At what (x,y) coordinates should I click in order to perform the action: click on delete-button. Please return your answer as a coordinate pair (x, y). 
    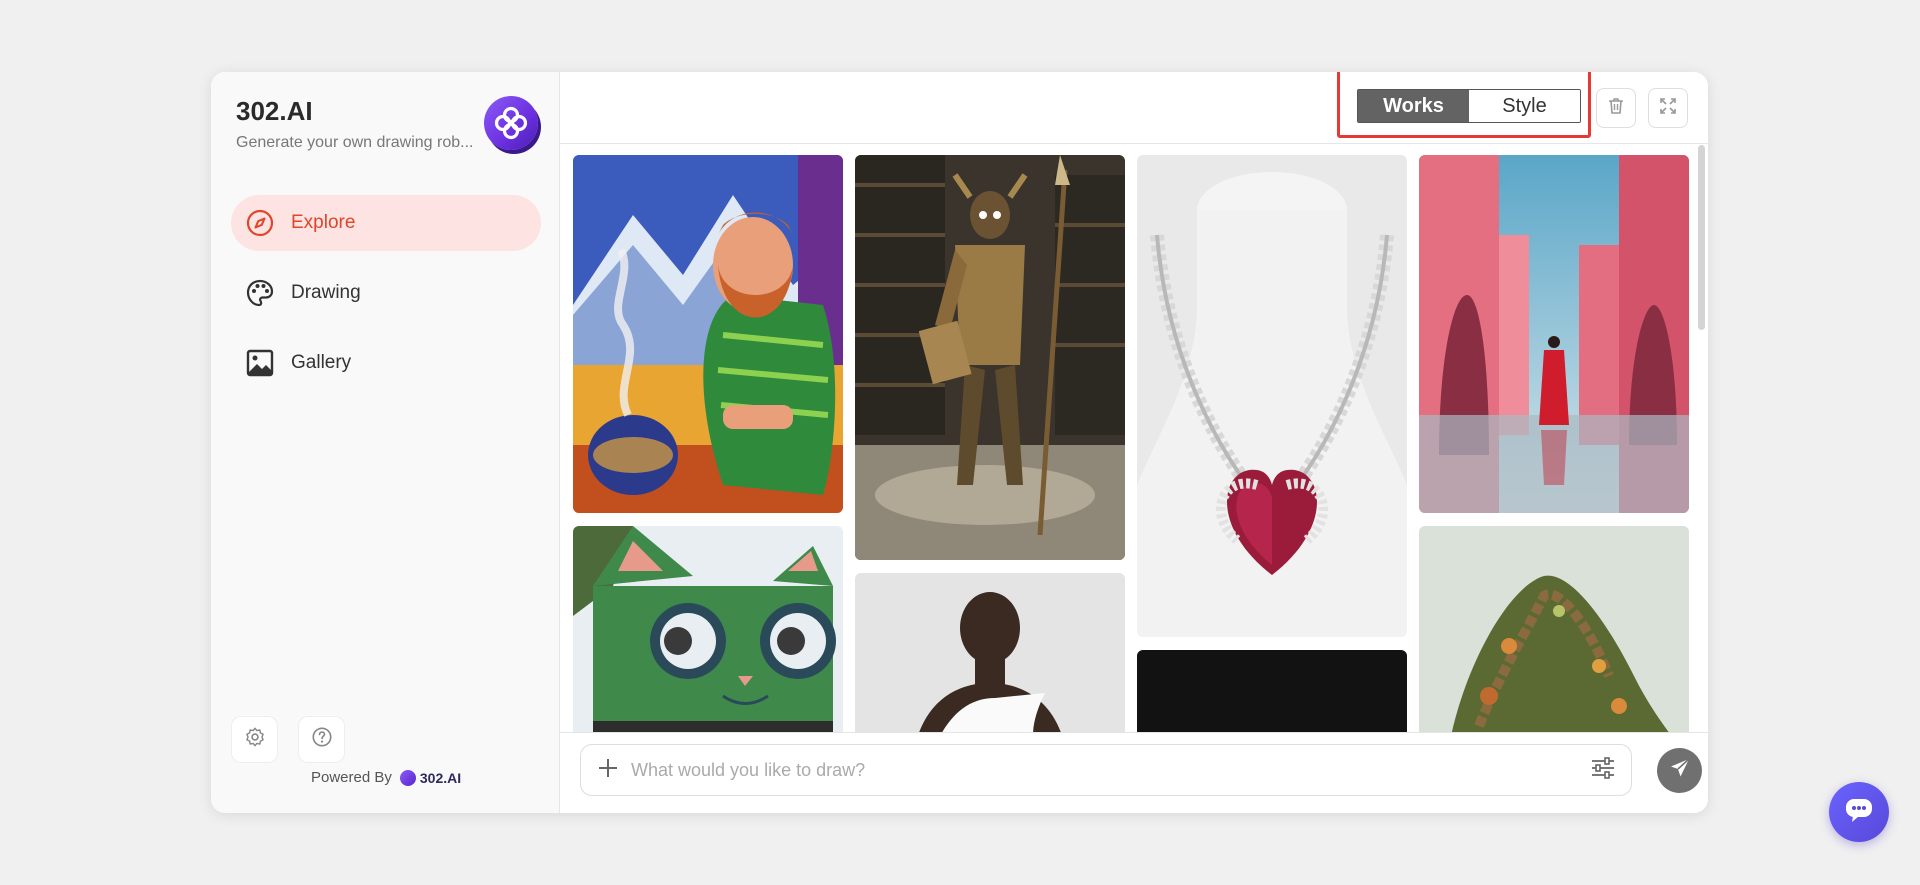
    Looking at the image, I should click on (1616, 108).